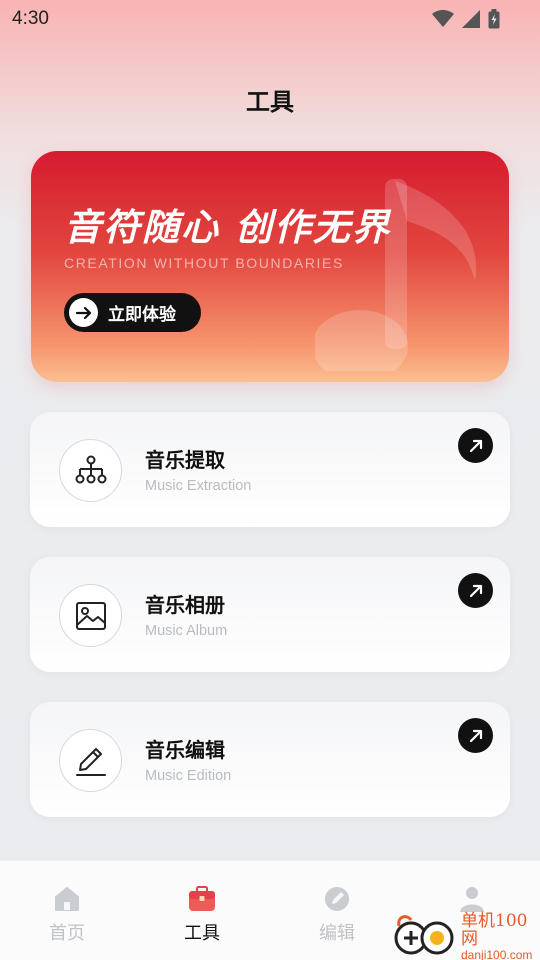 This screenshot has height=960, width=540. I want to click on banner-subtitle: CREATION WITHOUT BOUNDARIES, so click(204, 263).